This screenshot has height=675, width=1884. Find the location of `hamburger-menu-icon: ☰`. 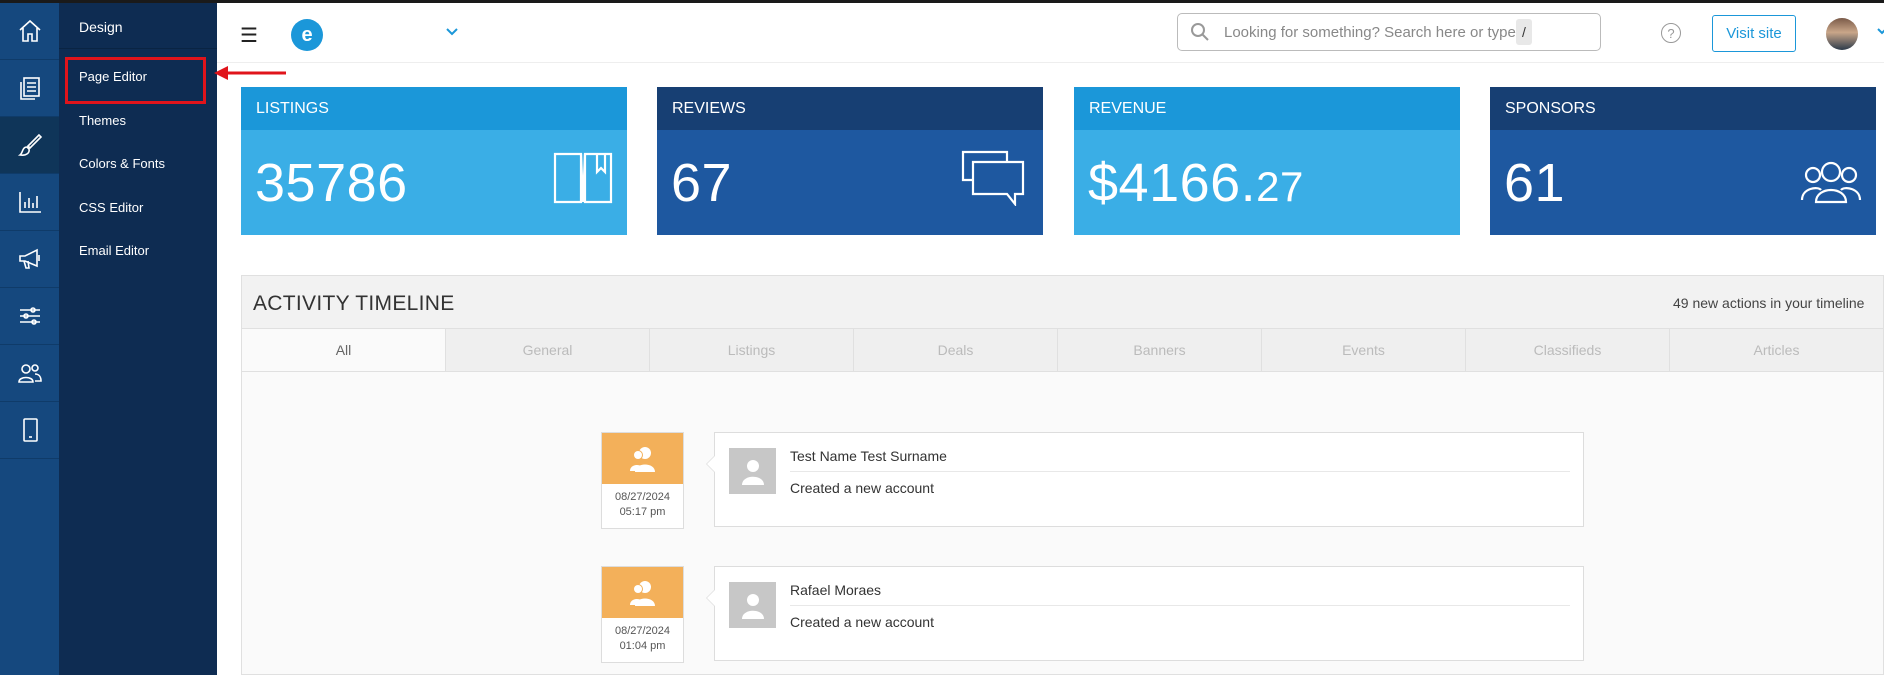

hamburger-menu-icon: ☰ is located at coordinates (249, 35).